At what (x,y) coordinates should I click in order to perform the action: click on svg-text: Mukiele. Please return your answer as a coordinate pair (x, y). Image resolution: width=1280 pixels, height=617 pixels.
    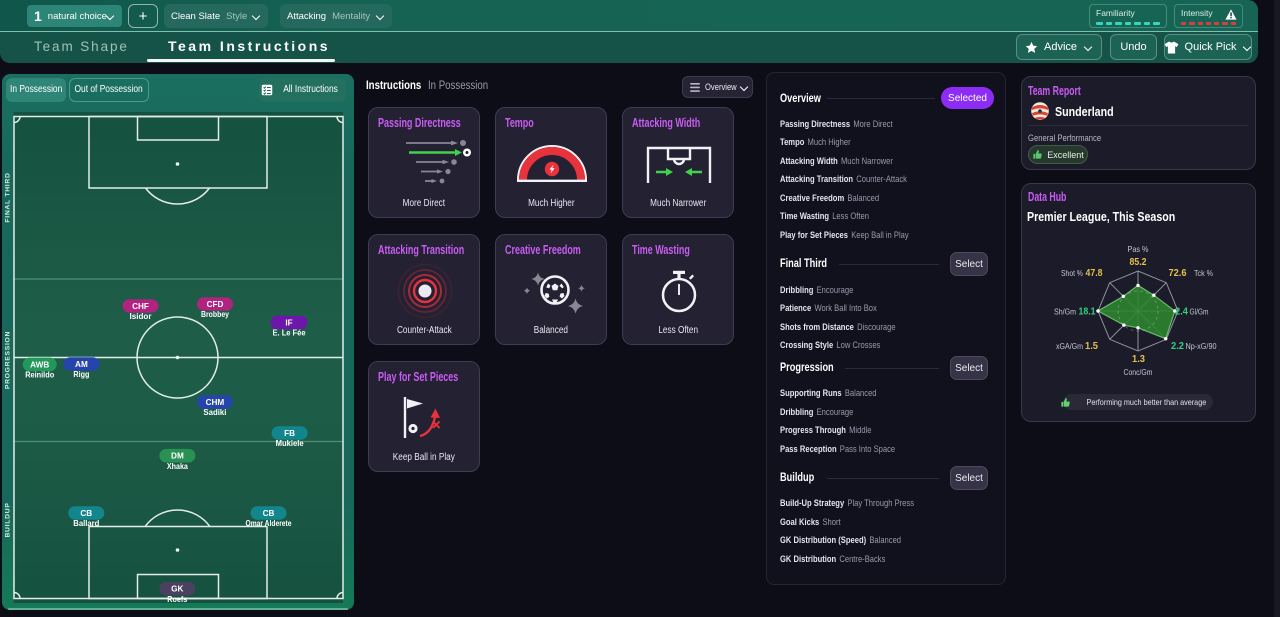
    Looking at the image, I should click on (290, 443).